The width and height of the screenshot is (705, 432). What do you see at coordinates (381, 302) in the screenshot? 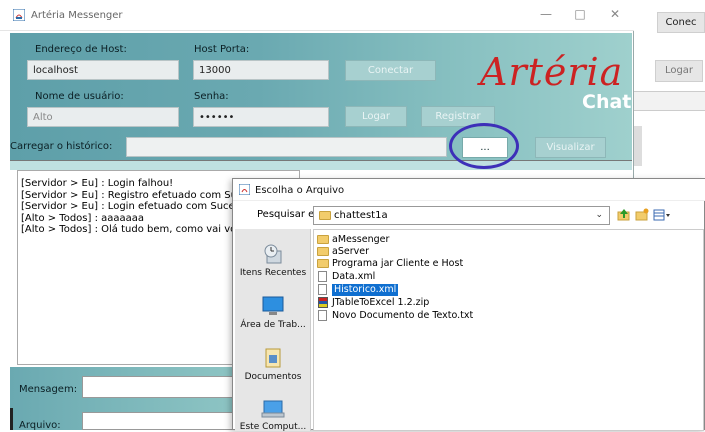
I see `file-name: JTableToExcel 1.2.zip` at bounding box center [381, 302].